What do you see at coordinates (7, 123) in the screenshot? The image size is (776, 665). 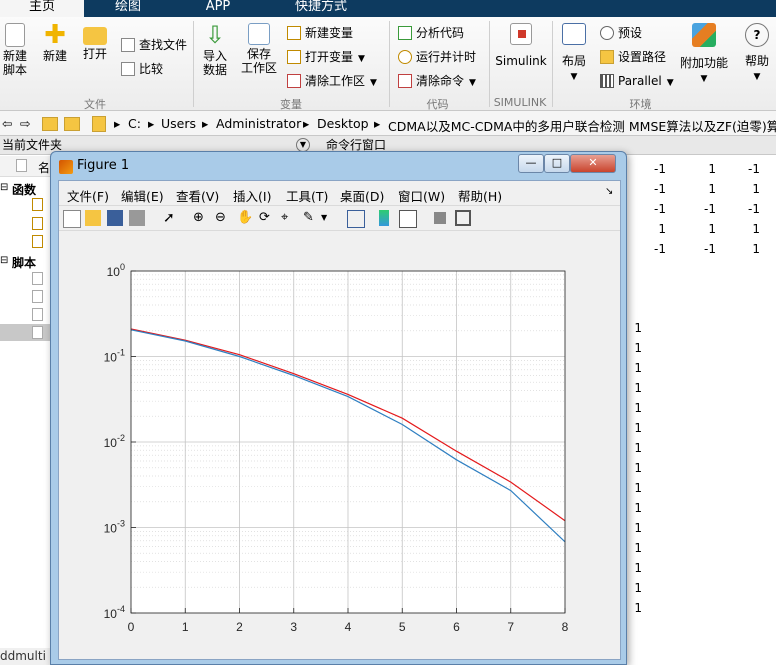 I see `back-arrow-icon: ⇦` at bounding box center [7, 123].